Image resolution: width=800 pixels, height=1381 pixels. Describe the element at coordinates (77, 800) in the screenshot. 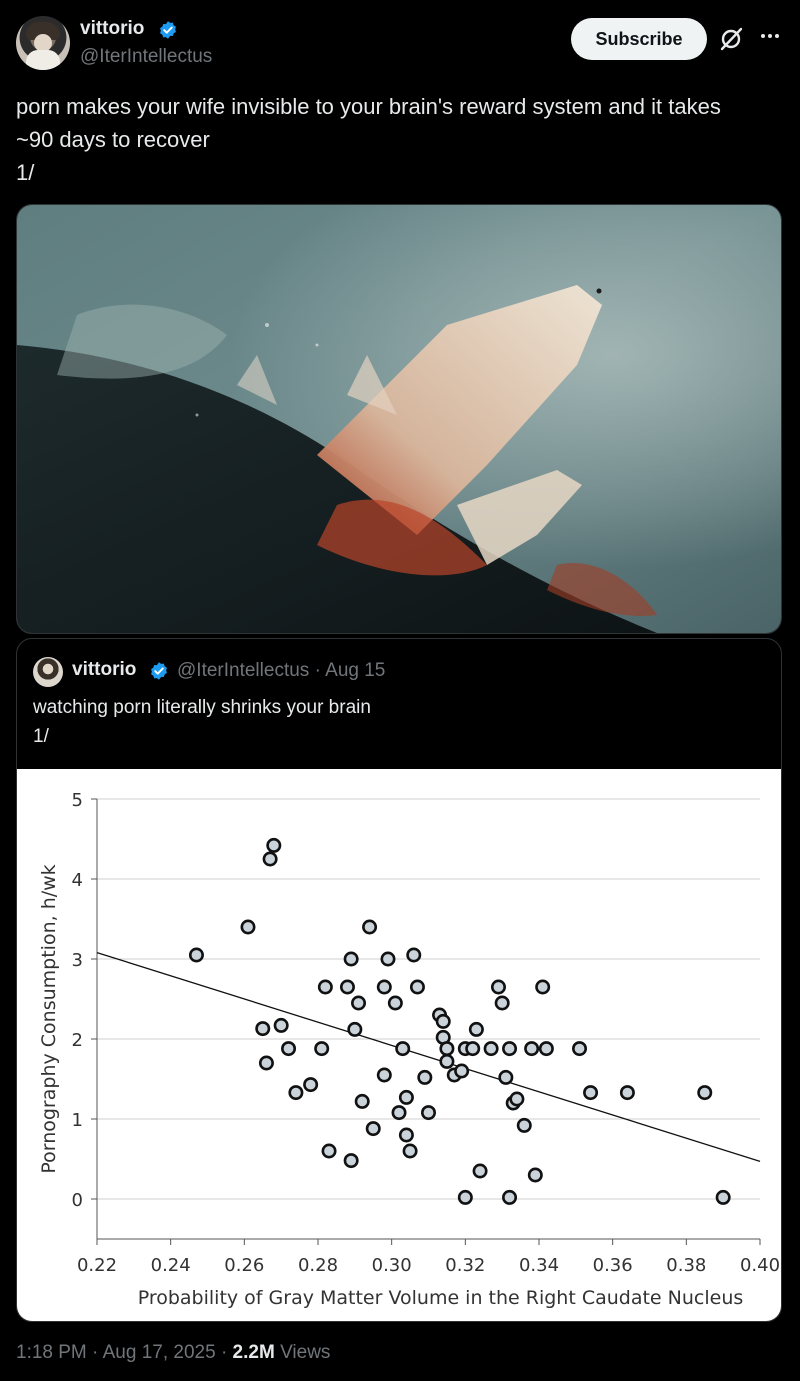

I see `y-tick-label: 5` at that location.